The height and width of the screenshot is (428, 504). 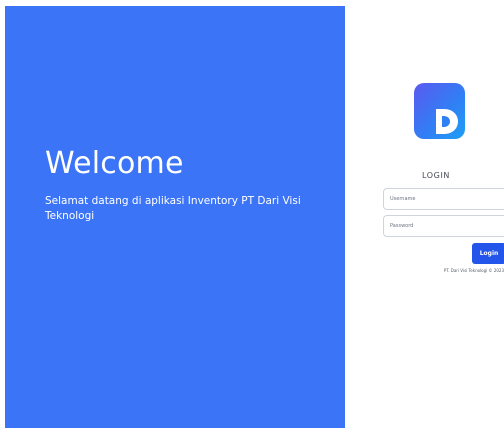 What do you see at coordinates (488, 253) in the screenshot?
I see `login-button: Login` at bounding box center [488, 253].